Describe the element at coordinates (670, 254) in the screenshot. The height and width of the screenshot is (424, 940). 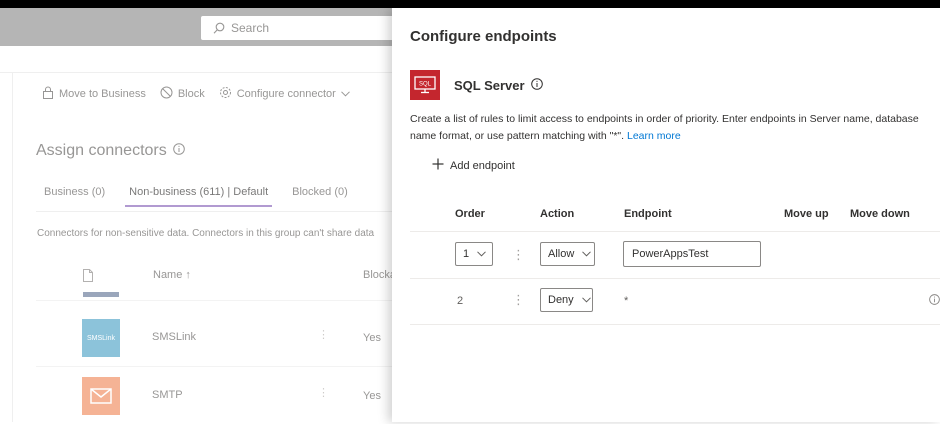
I see `endpoint-value: PowerAppsTest` at that location.